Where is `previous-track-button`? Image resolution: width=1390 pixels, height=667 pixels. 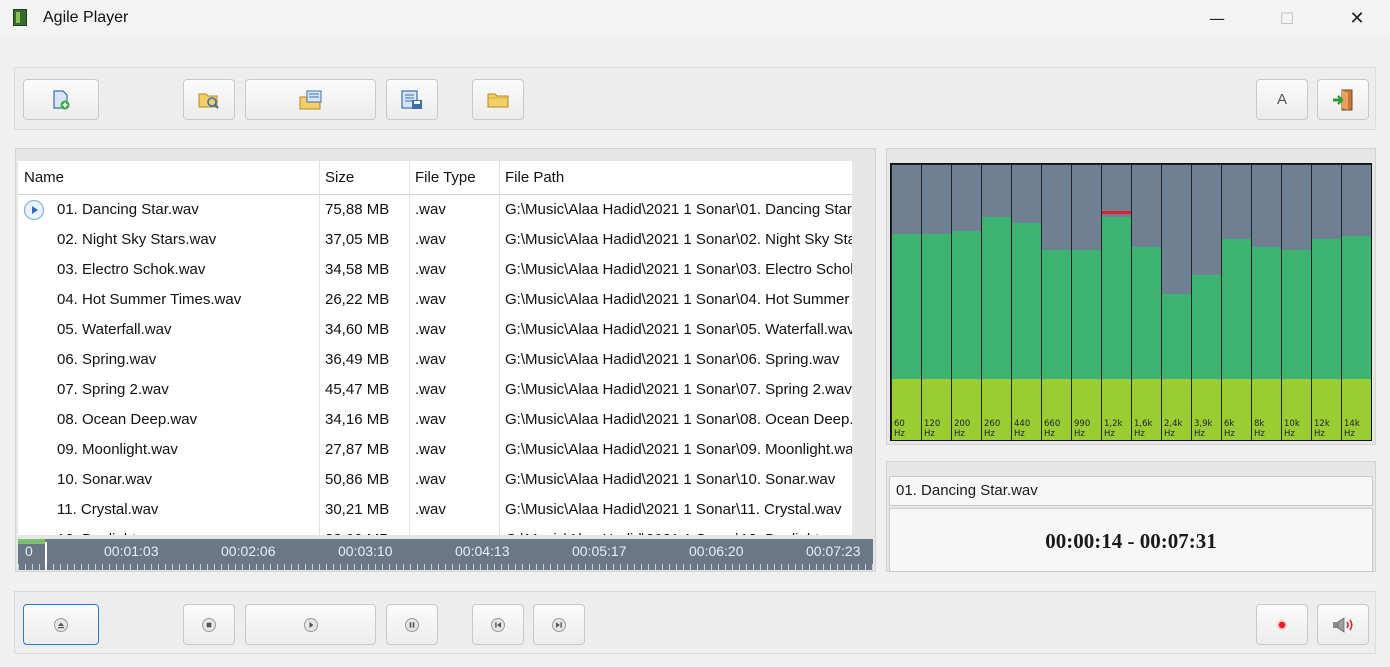 previous-track-button is located at coordinates (498, 624).